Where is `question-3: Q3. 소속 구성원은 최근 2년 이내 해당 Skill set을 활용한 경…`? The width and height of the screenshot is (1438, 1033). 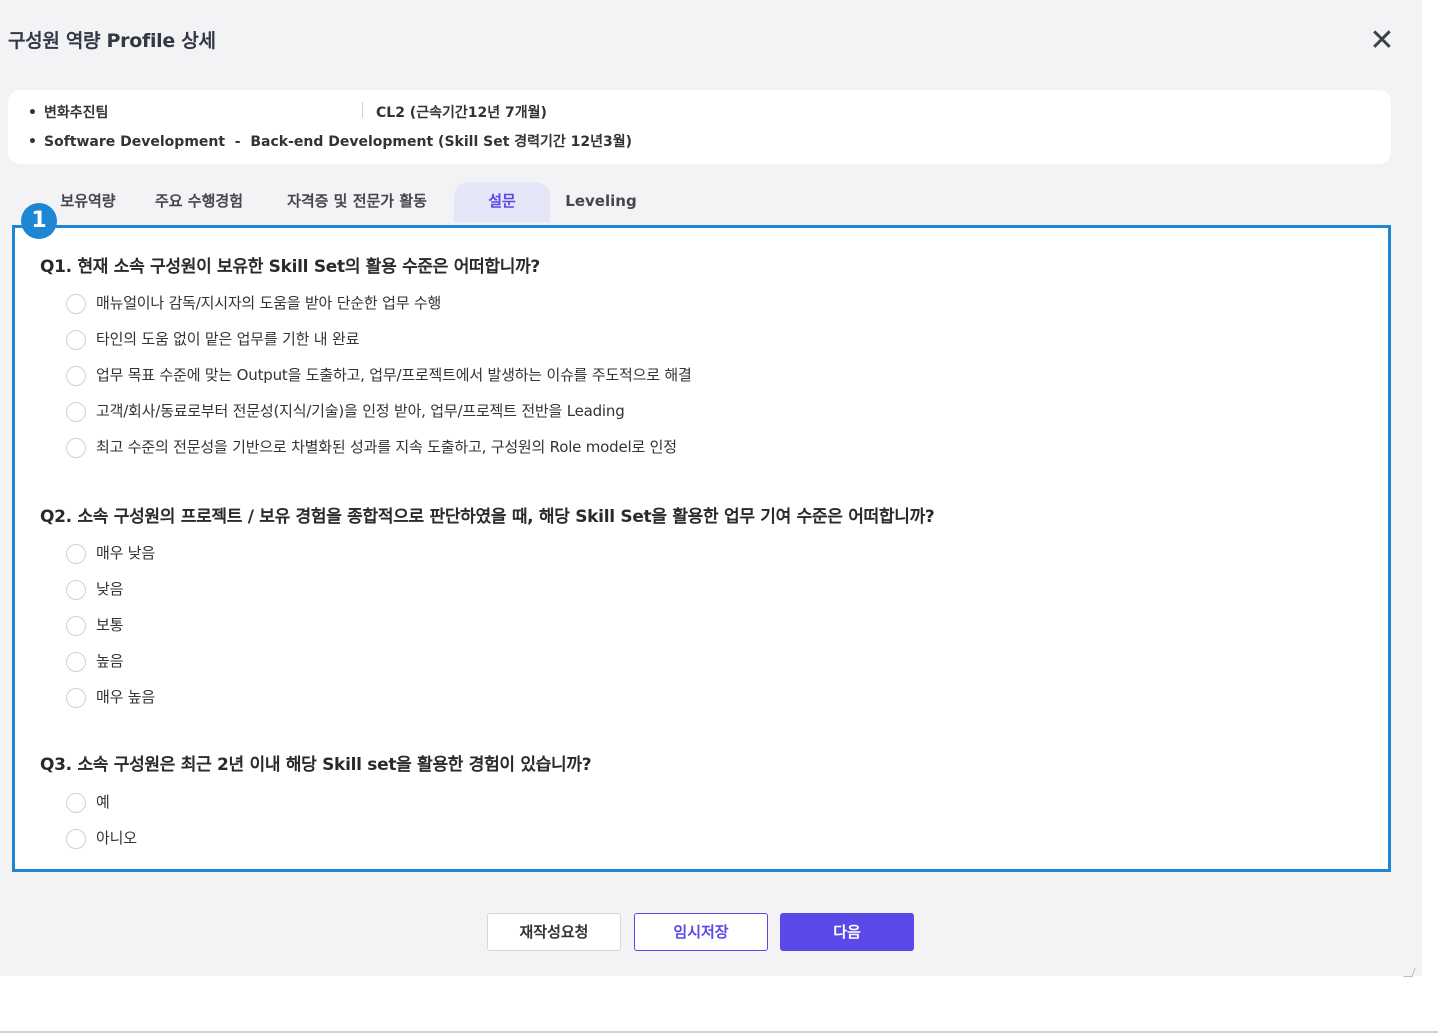 question-3: Q3. 소속 구성원은 최근 2년 이내 해당 Skill set을 활용한 경… is located at coordinates (316, 765).